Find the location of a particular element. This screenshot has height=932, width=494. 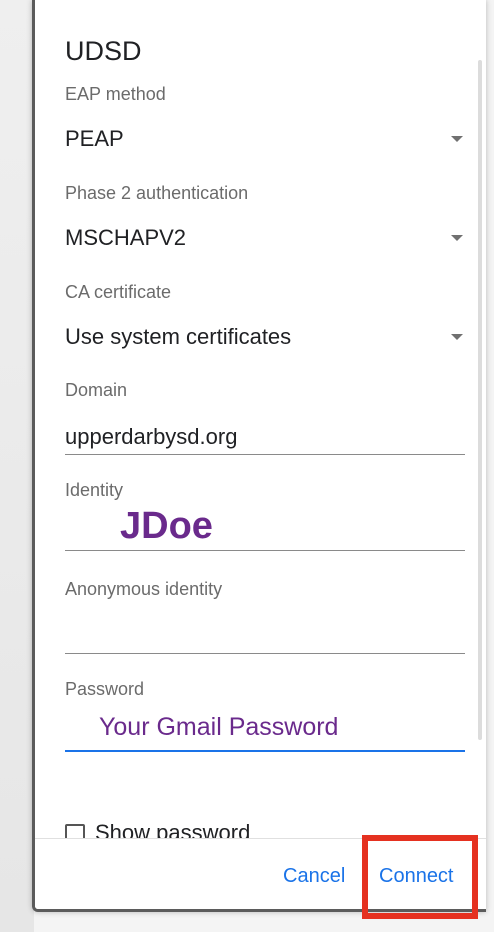

password-label: Password is located at coordinates (105, 689).